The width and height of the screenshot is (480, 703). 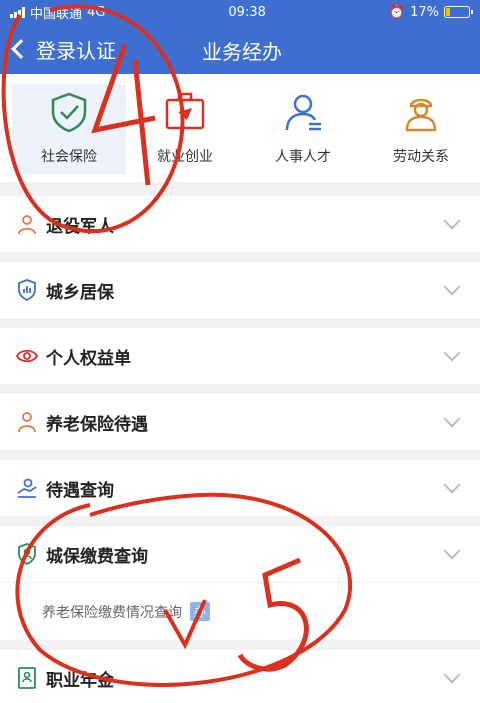 I want to click on battery-icon, so click(x=458, y=12).